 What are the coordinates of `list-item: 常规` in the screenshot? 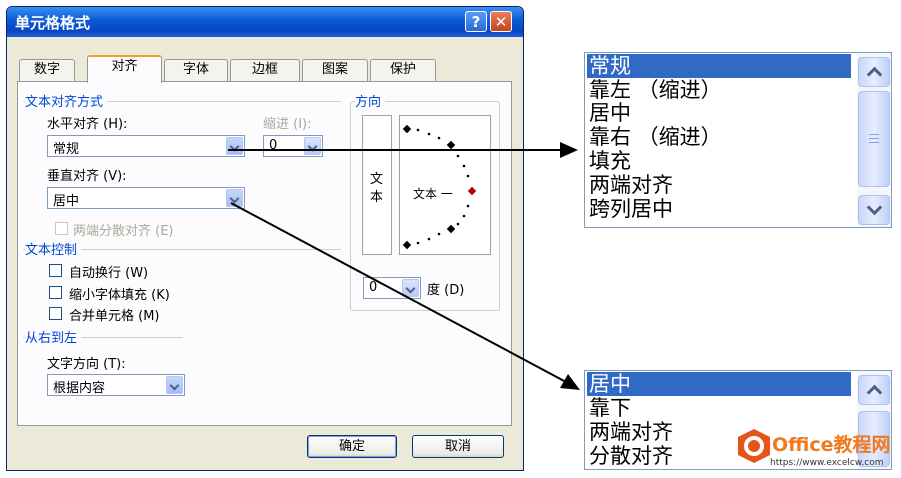 It's located at (719, 66).